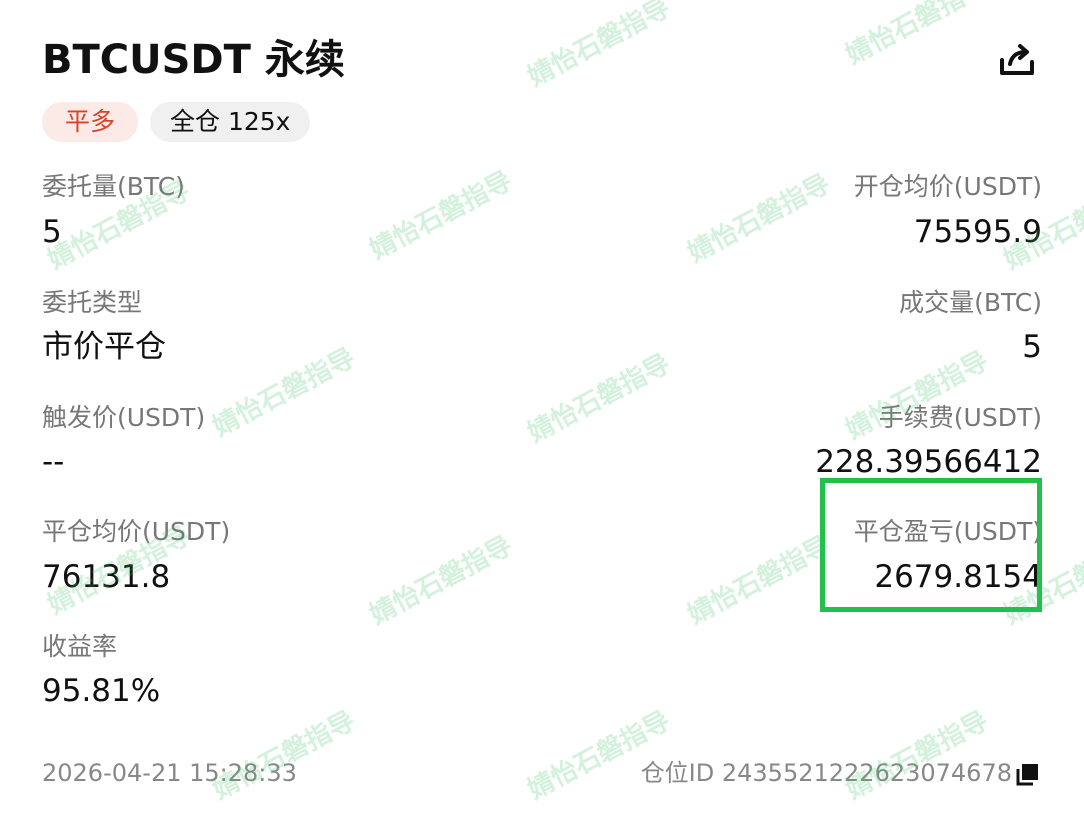 This screenshot has width=1084, height=831. What do you see at coordinates (977, 232) in the screenshot?
I see `open-avg-price-value: 75595.9` at bounding box center [977, 232].